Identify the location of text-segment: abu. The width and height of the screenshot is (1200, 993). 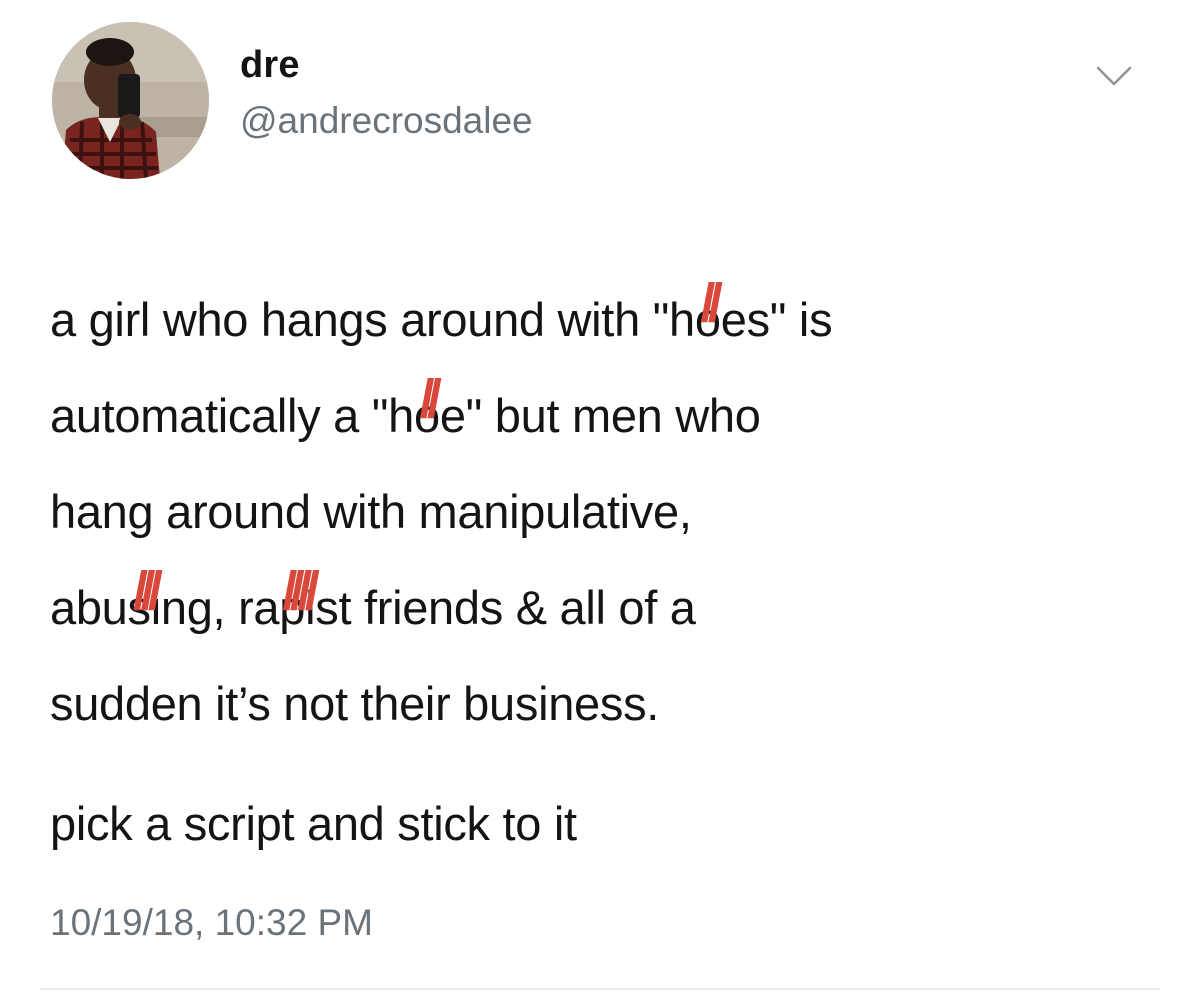
(89, 607).